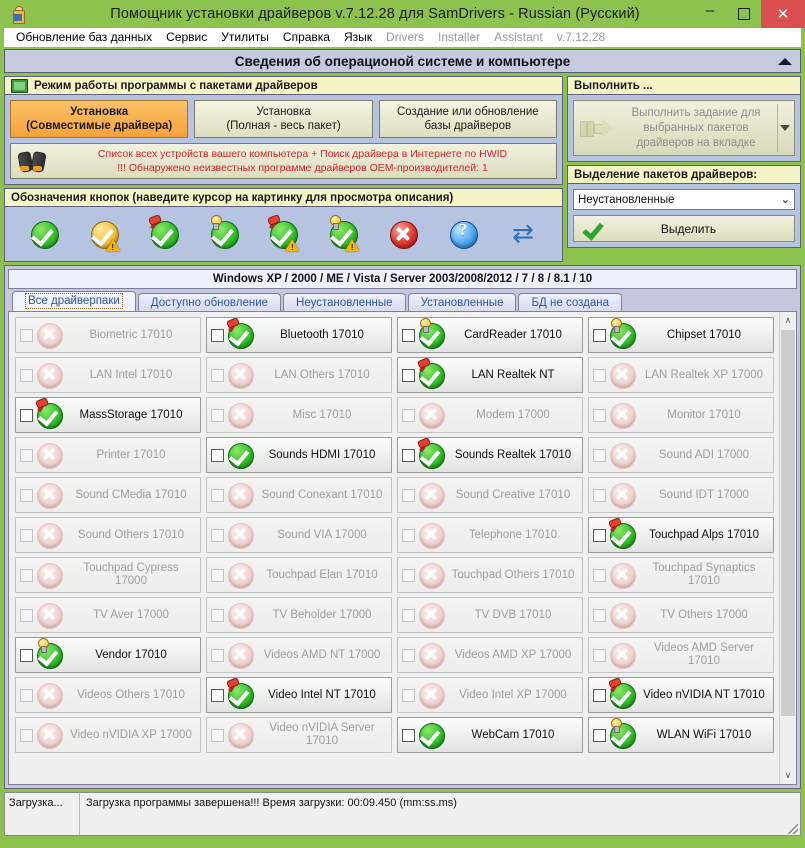 This screenshot has height=848, width=805. I want to click on package-item: LAN Realtek XP 17000, so click(681, 375).